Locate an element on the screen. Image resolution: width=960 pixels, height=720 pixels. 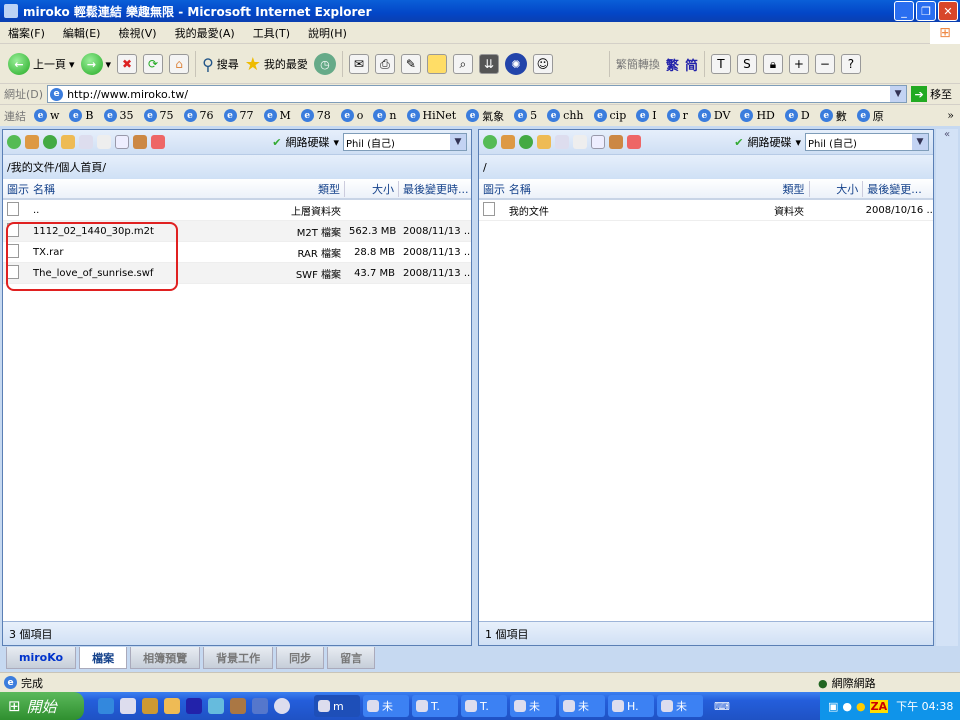
link-item: eo is located at coordinates (351, 116).